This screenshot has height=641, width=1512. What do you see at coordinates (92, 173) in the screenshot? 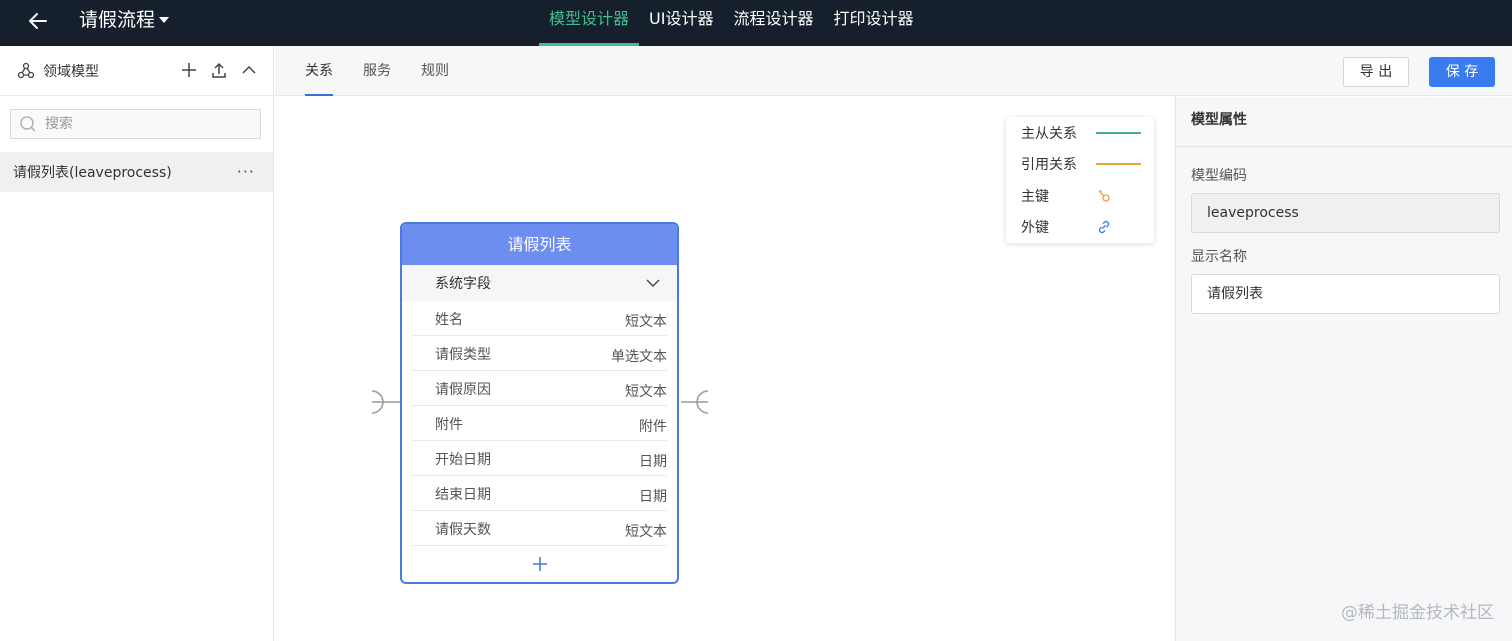
I see `tree-item-label: 请假列表(leaveprocess)` at bounding box center [92, 173].